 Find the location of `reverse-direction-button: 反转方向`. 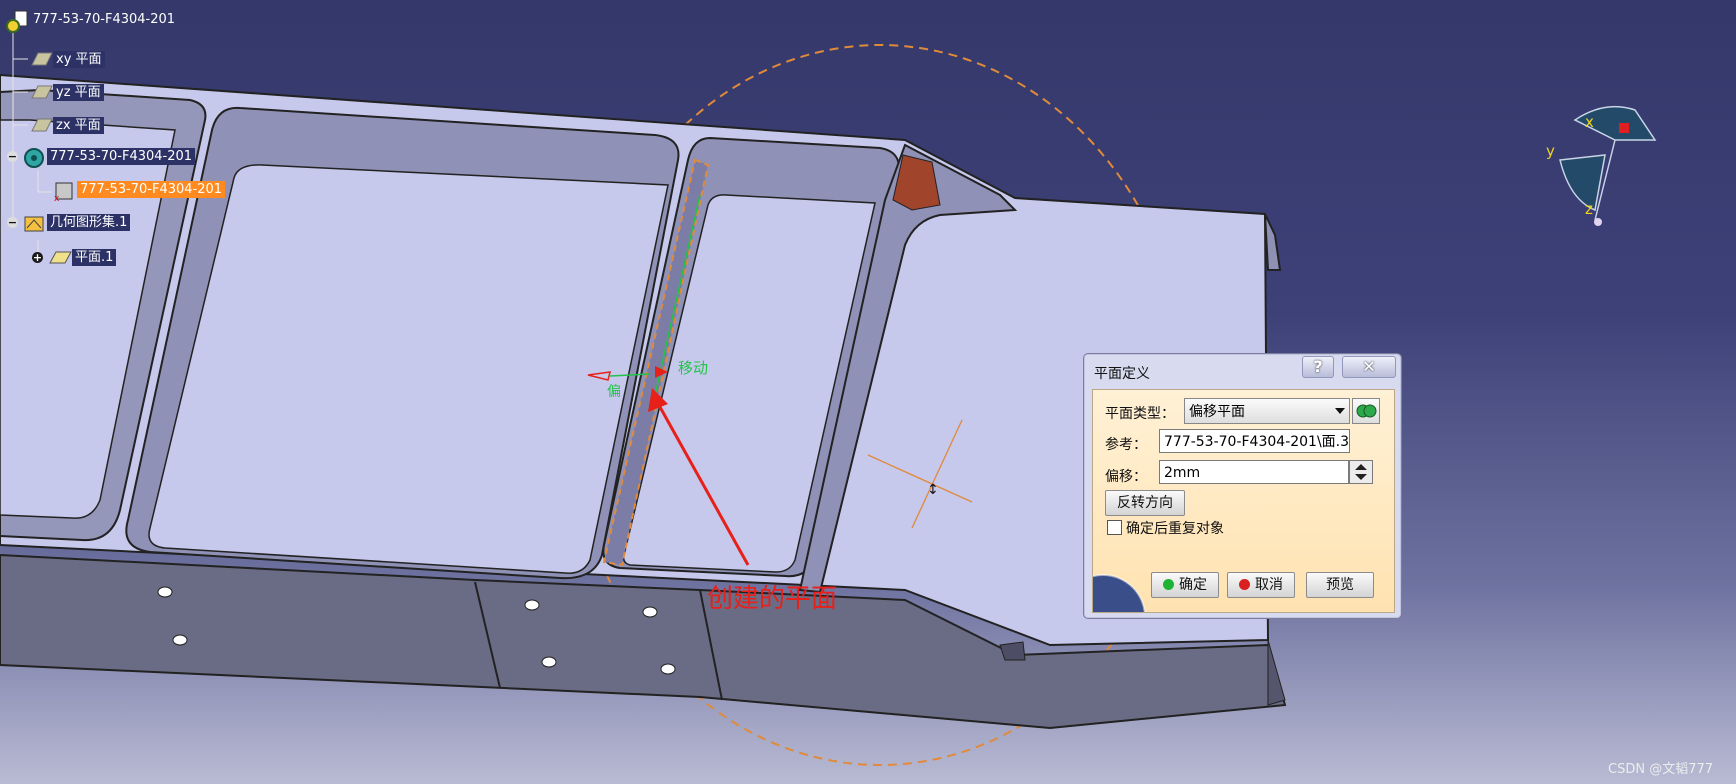

reverse-direction-button: 反转方向 is located at coordinates (1145, 503).